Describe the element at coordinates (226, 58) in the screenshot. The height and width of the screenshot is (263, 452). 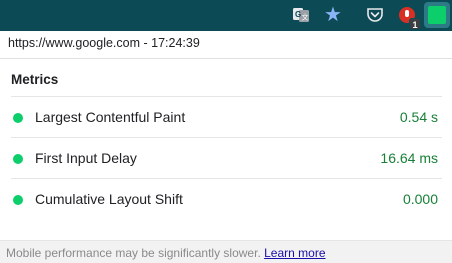
I see `divider` at that location.